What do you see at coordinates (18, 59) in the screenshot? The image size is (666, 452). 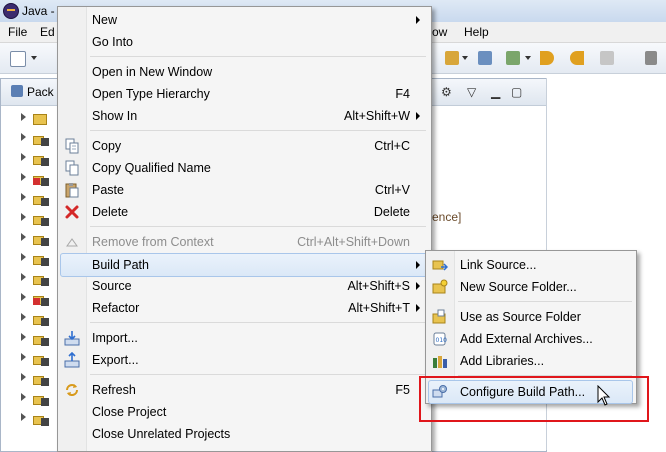 I see `new-file-icon` at bounding box center [18, 59].